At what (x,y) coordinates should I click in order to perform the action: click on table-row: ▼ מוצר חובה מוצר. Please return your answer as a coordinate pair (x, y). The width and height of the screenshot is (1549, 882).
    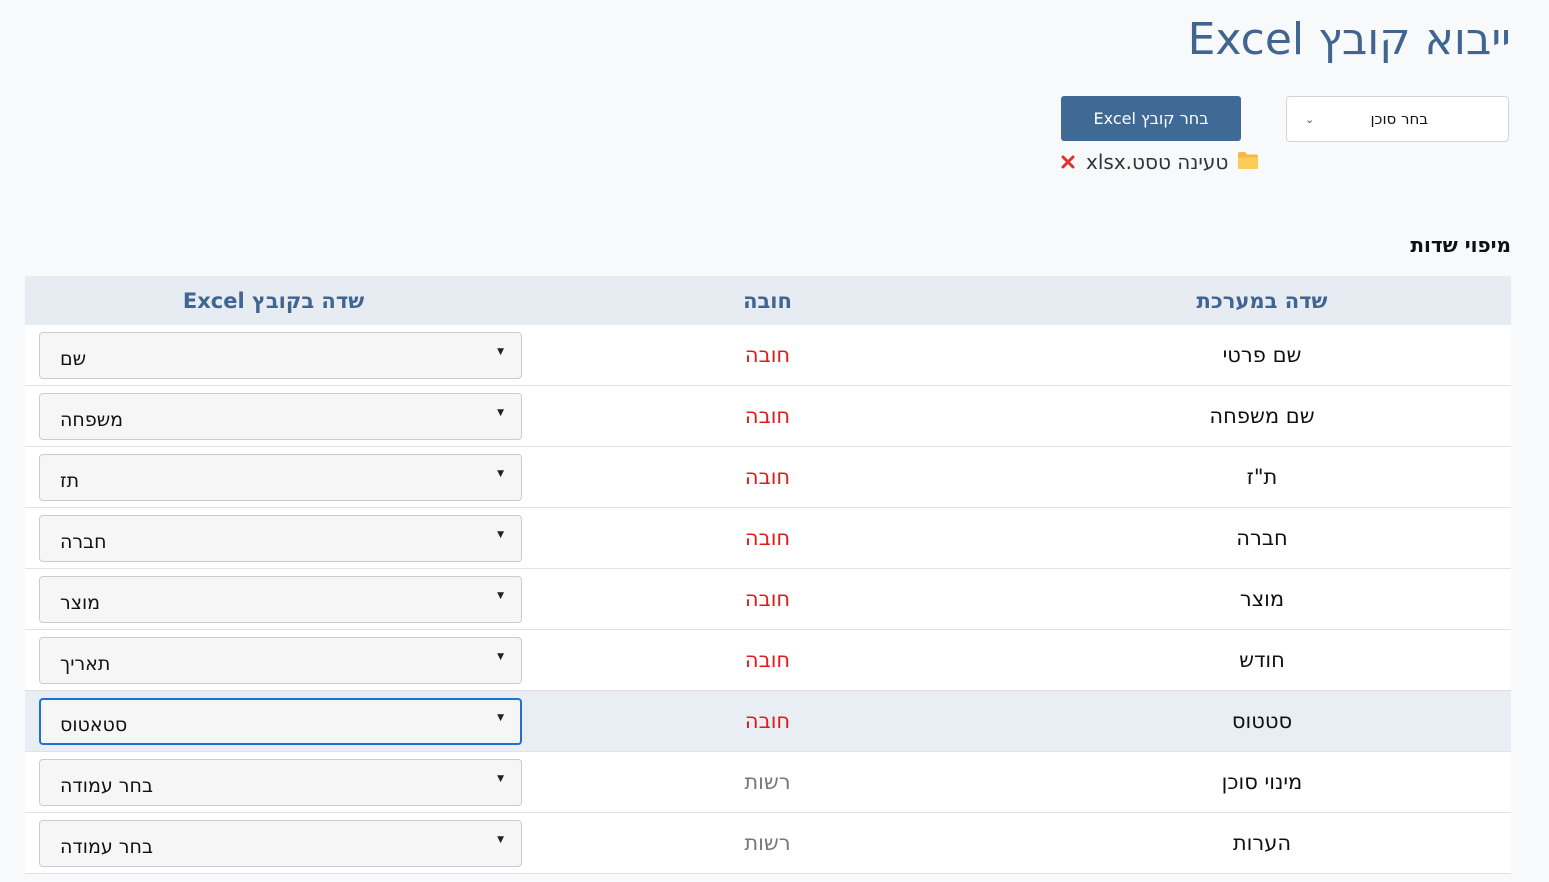
    Looking at the image, I should click on (768, 599).